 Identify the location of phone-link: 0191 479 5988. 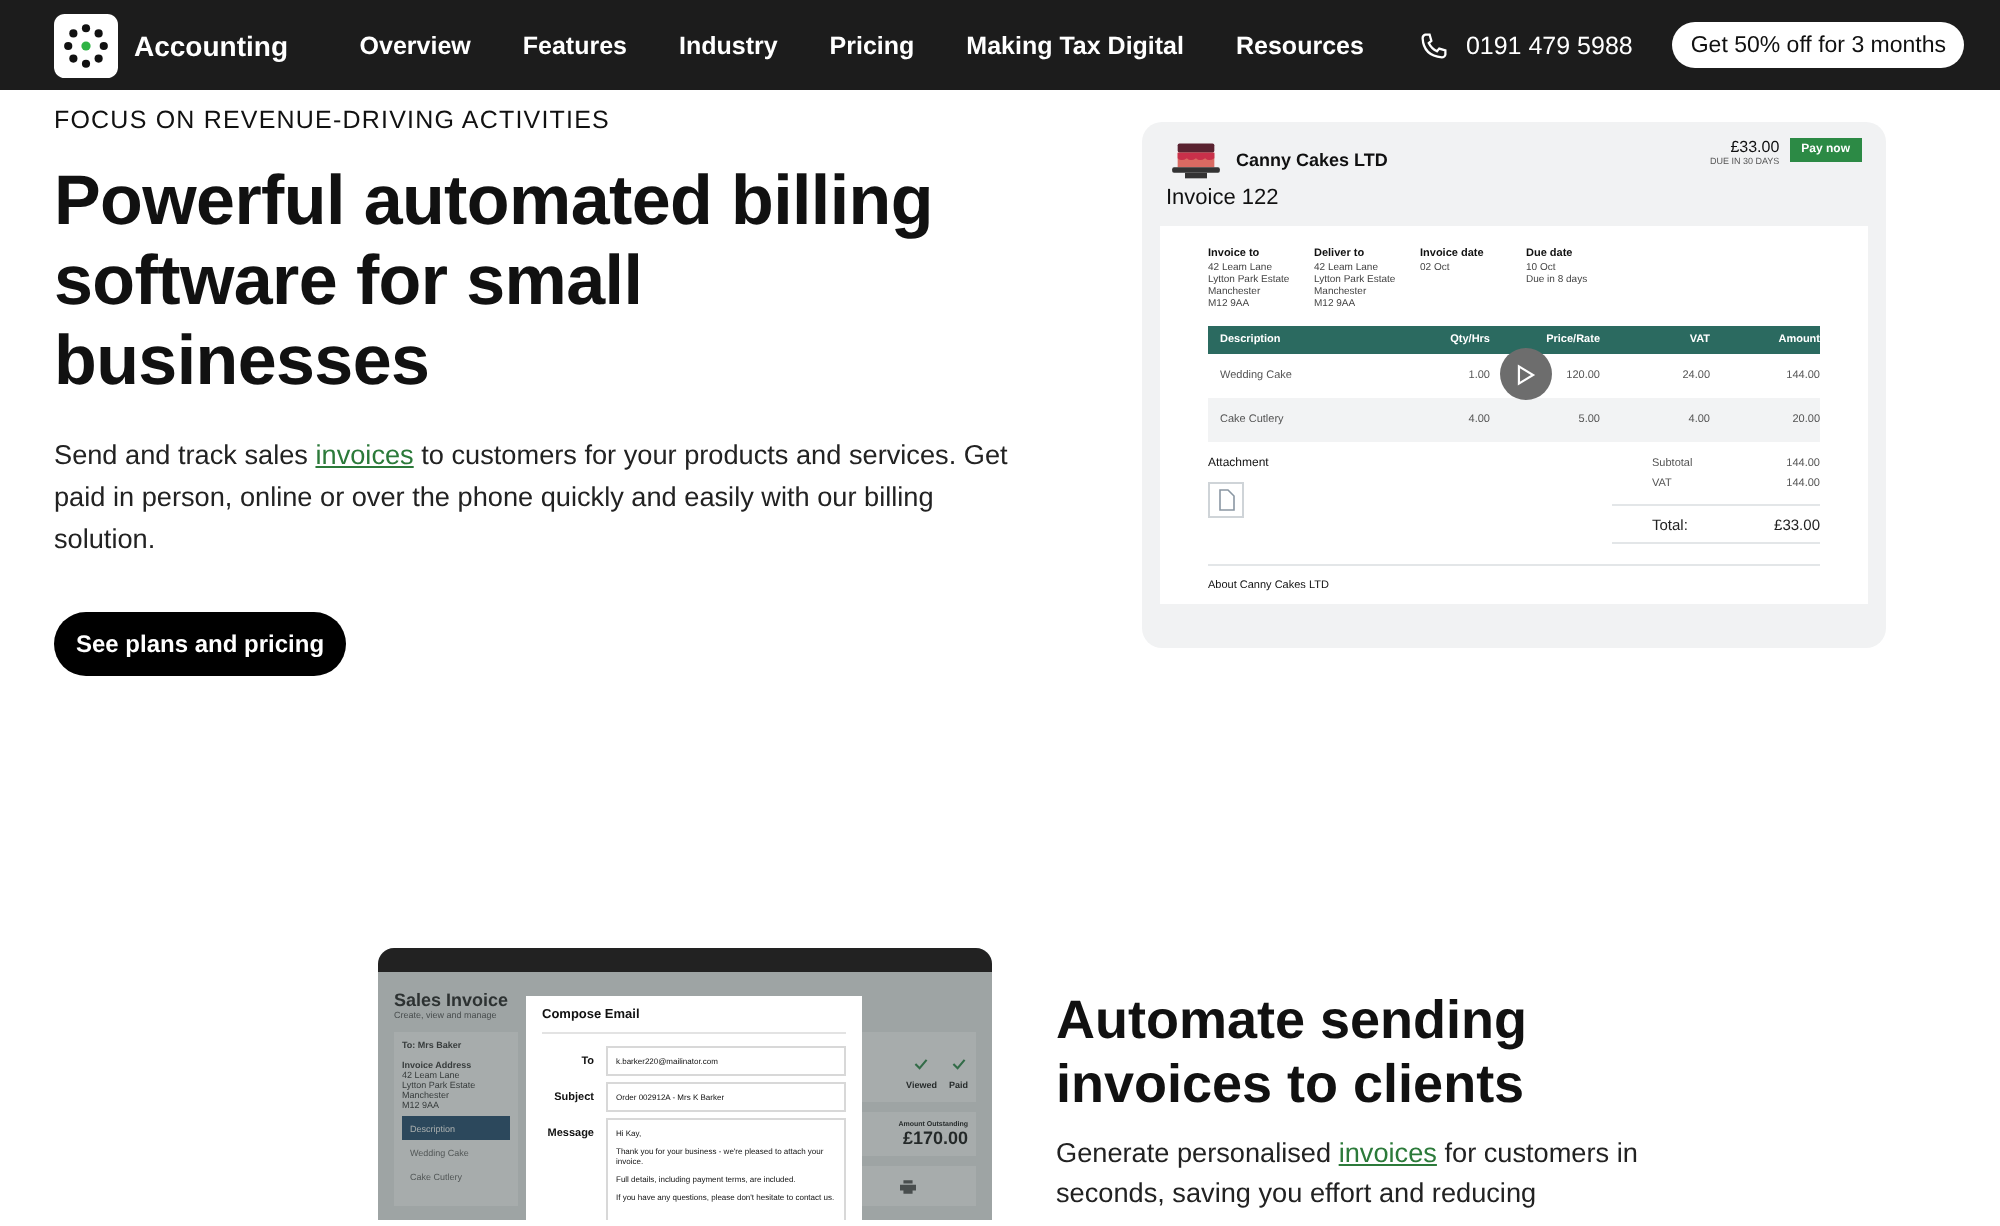
(1549, 45).